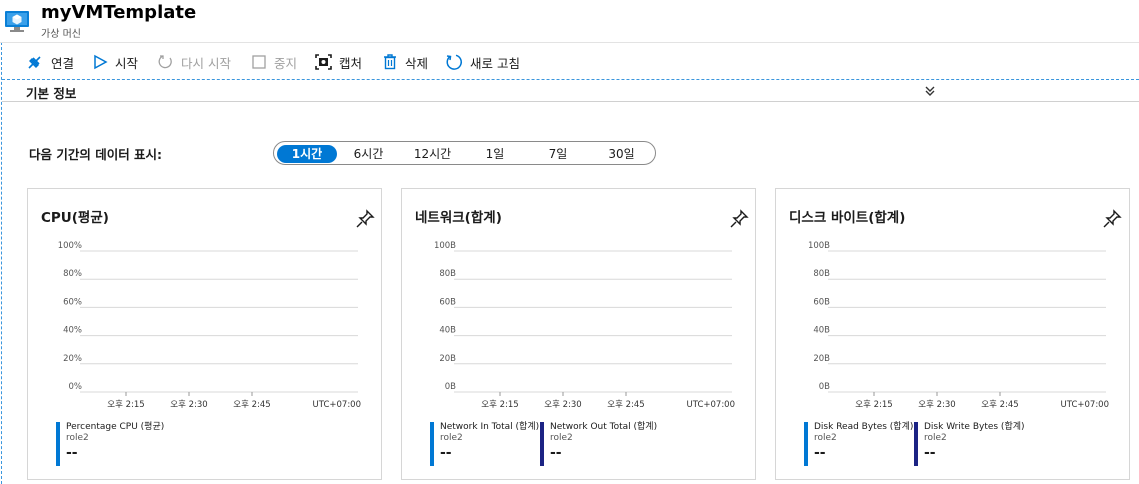 Image resolution: width=1139 pixels, height=484 pixels. Describe the element at coordinates (569, 60) in the screenshot. I see `command-bar: 연결 시작 다시 시작 중지 캡처 삭제 새로 고침` at that location.